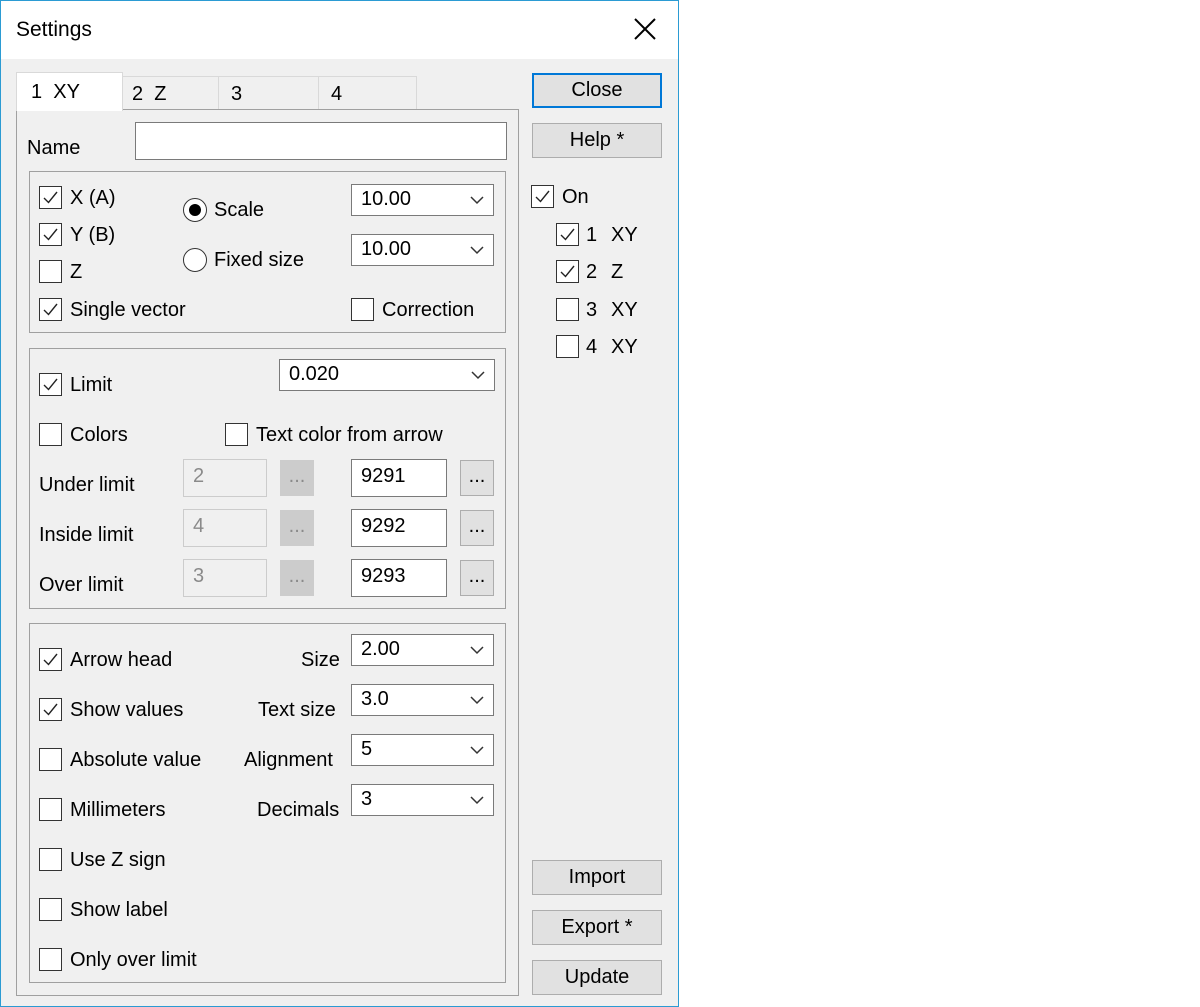 Image resolution: width=1200 pixels, height=1007 pixels. What do you see at coordinates (50, 197) in the screenshot?
I see `x-a-checkbox` at bounding box center [50, 197].